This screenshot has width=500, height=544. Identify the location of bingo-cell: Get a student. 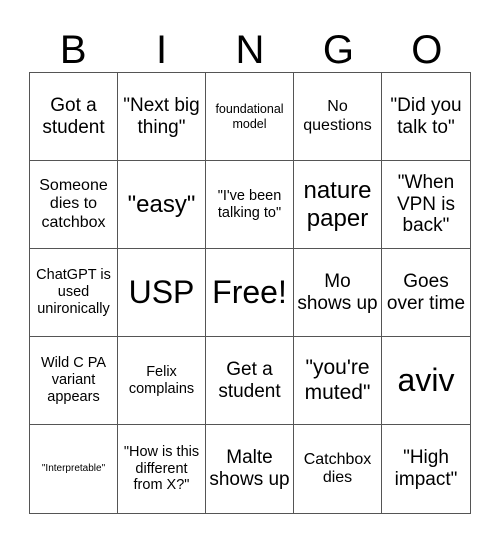
(250, 381).